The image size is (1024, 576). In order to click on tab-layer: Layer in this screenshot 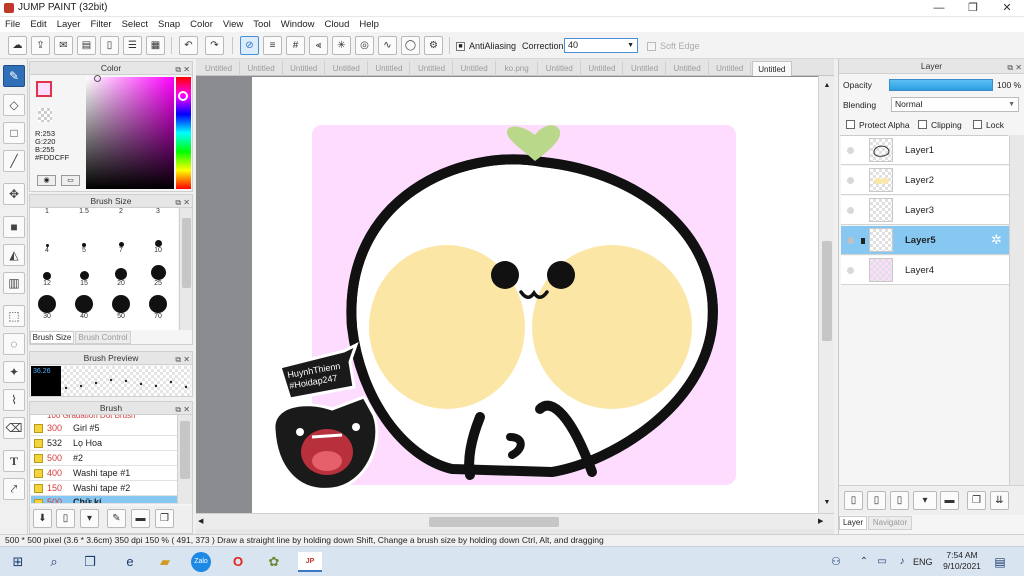, I will do `click(853, 523)`.